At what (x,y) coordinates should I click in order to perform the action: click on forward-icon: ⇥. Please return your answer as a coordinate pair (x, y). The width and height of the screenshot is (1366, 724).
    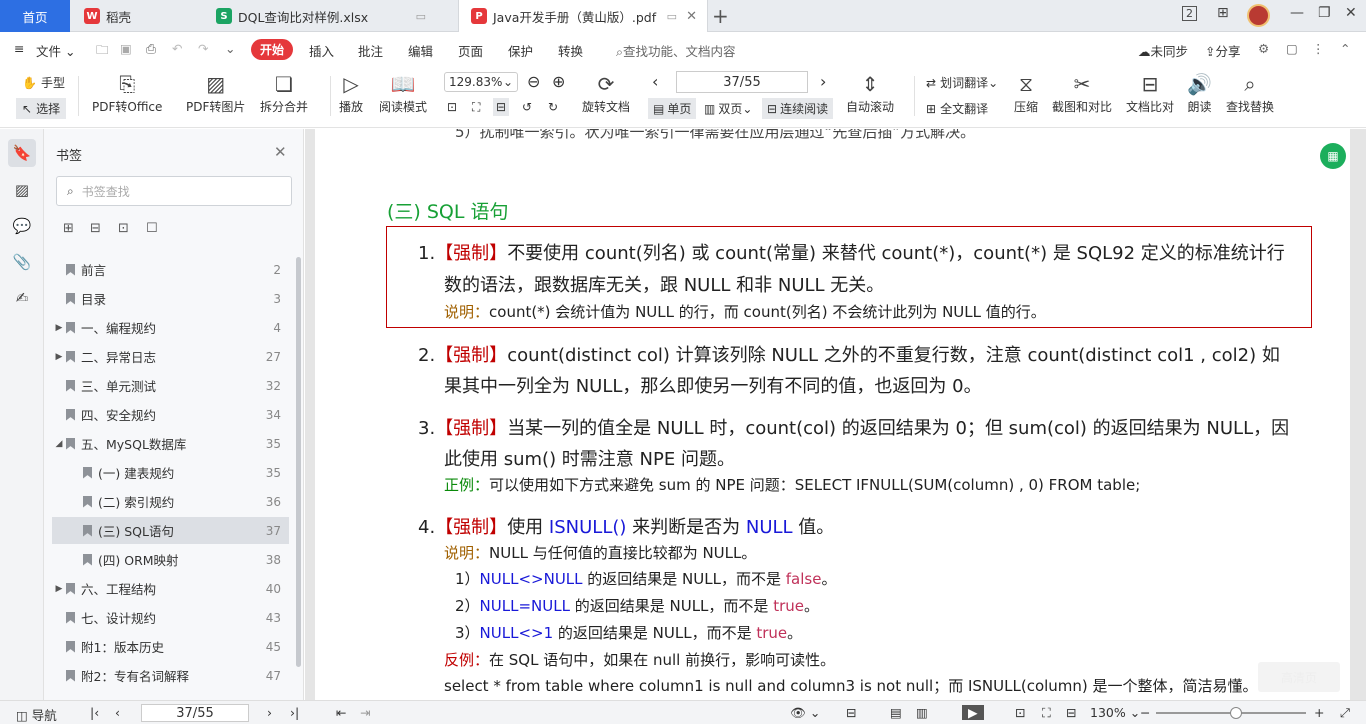
    Looking at the image, I should click on (365, 712).